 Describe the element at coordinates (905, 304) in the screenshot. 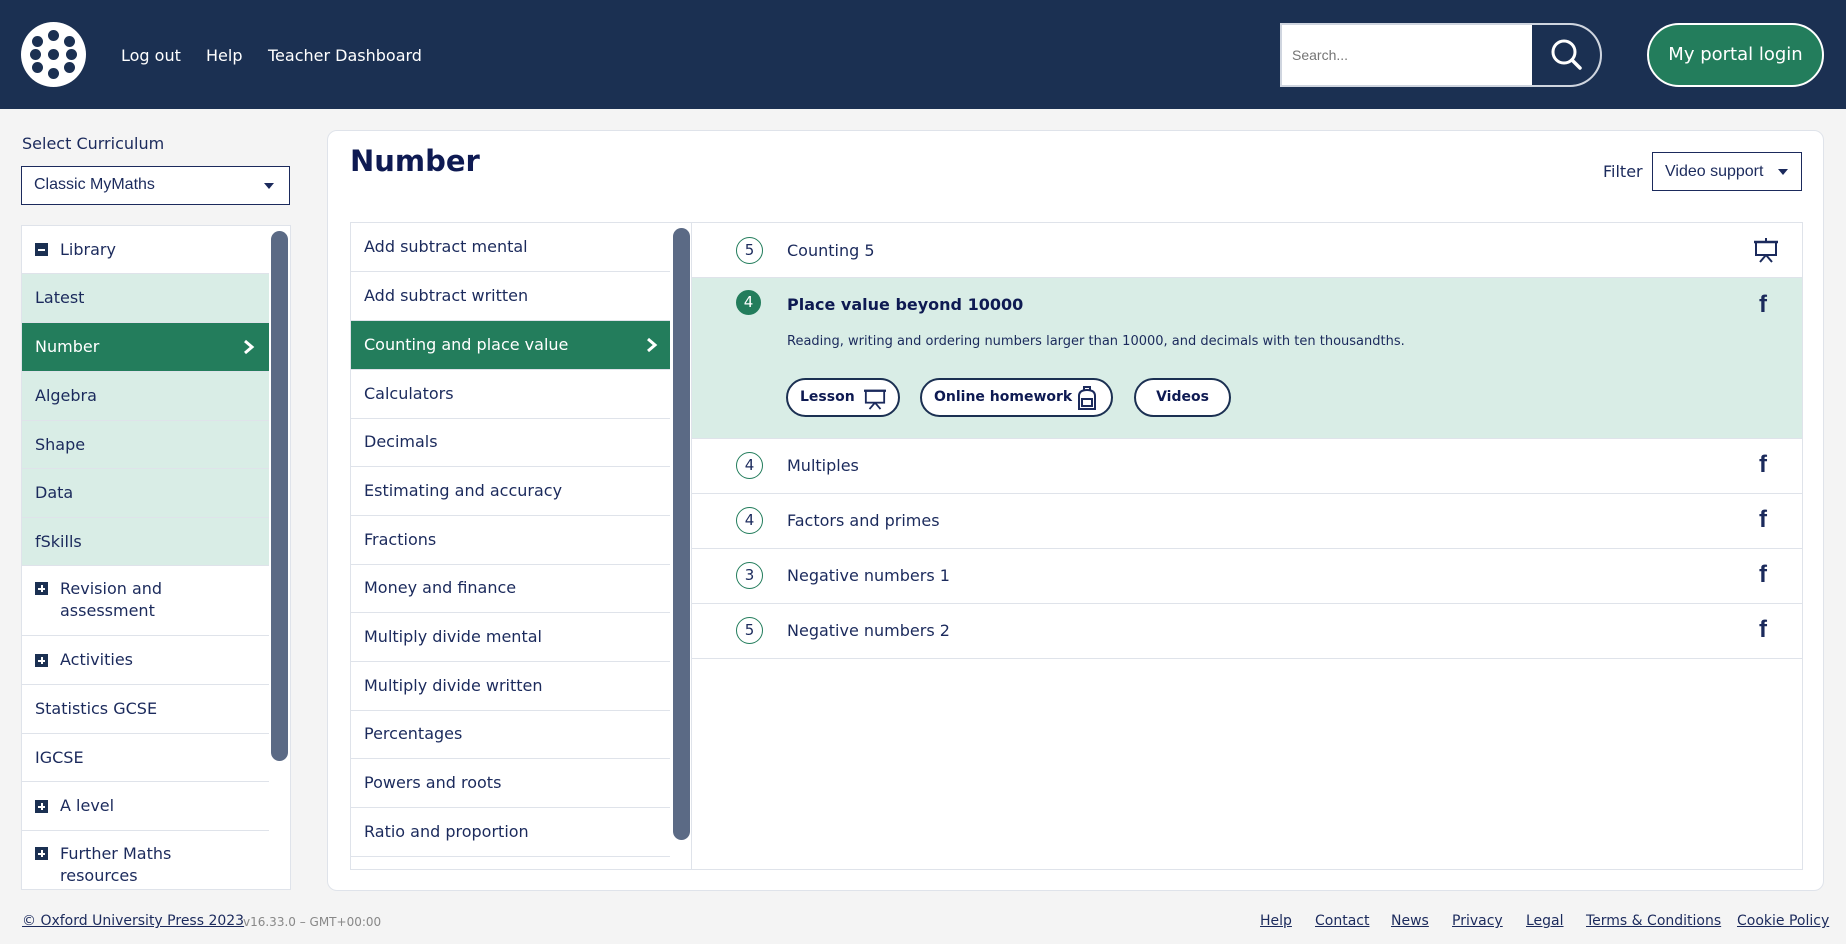

I see `lesson-title: Place value beyond 10000` at that location.